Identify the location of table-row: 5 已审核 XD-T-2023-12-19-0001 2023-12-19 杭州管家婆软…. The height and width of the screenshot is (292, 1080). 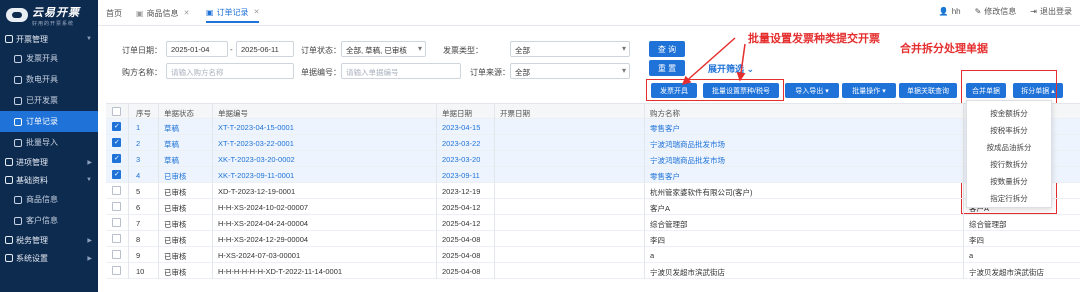
(593, 191).